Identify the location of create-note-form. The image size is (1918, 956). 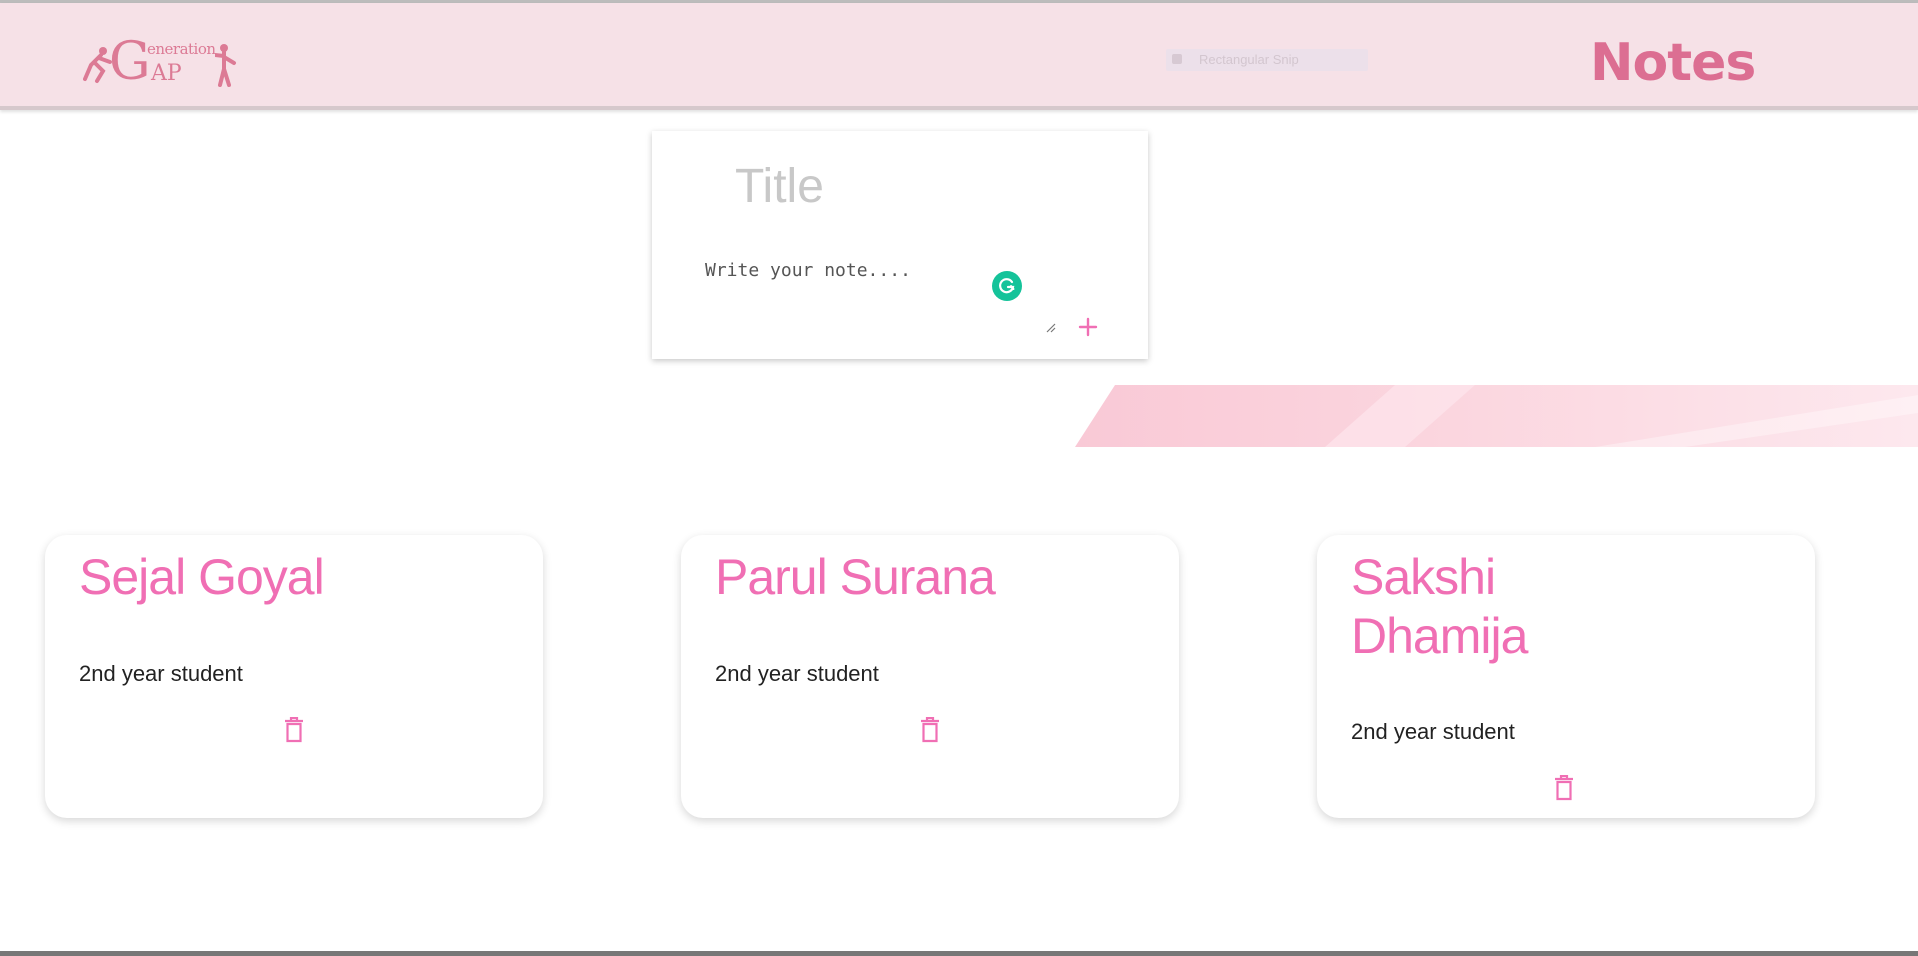
(900, 245).